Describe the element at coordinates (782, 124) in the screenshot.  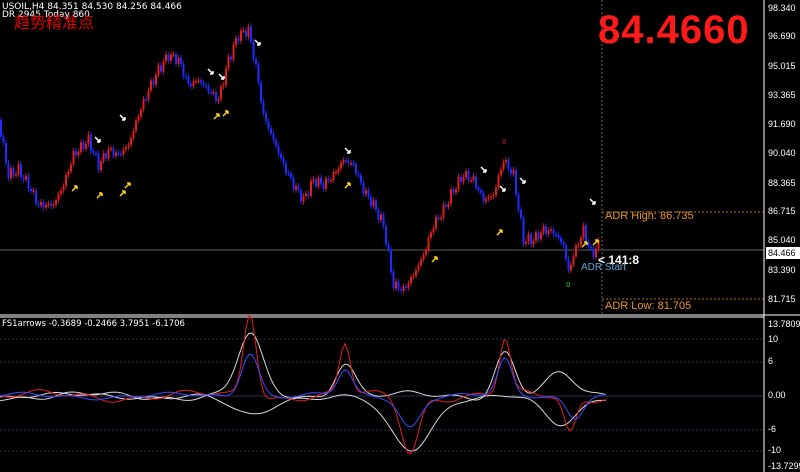
I see `price-tick: 91.690` at that location.